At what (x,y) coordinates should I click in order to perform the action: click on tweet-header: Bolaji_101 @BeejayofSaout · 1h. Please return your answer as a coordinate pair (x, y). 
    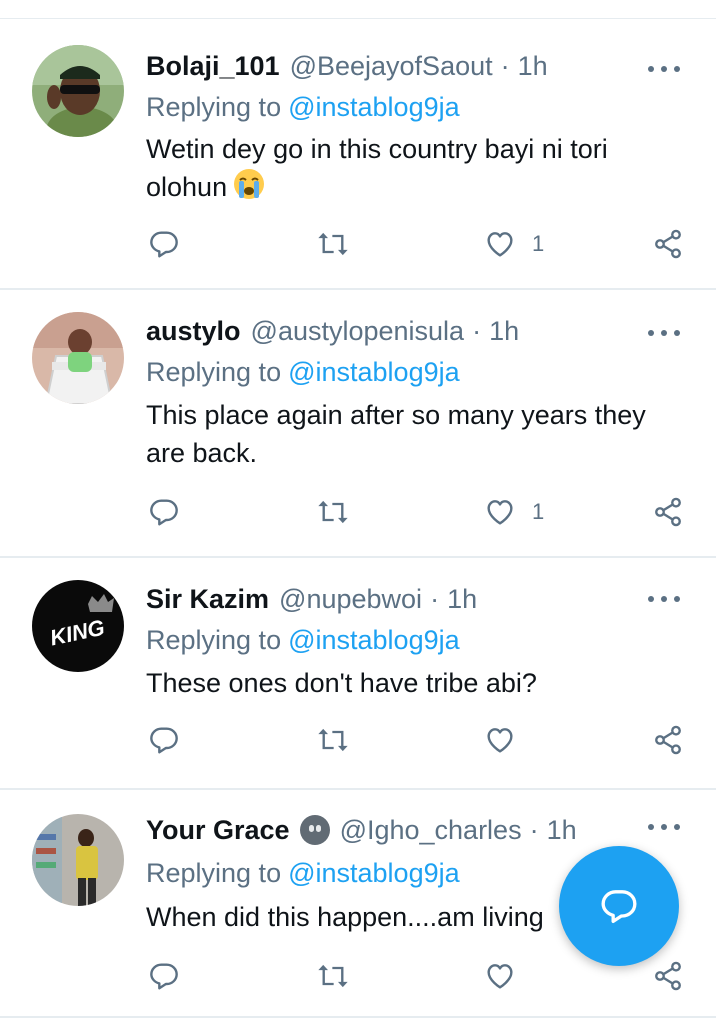
    Looking at the image, I should click on (347, 66).